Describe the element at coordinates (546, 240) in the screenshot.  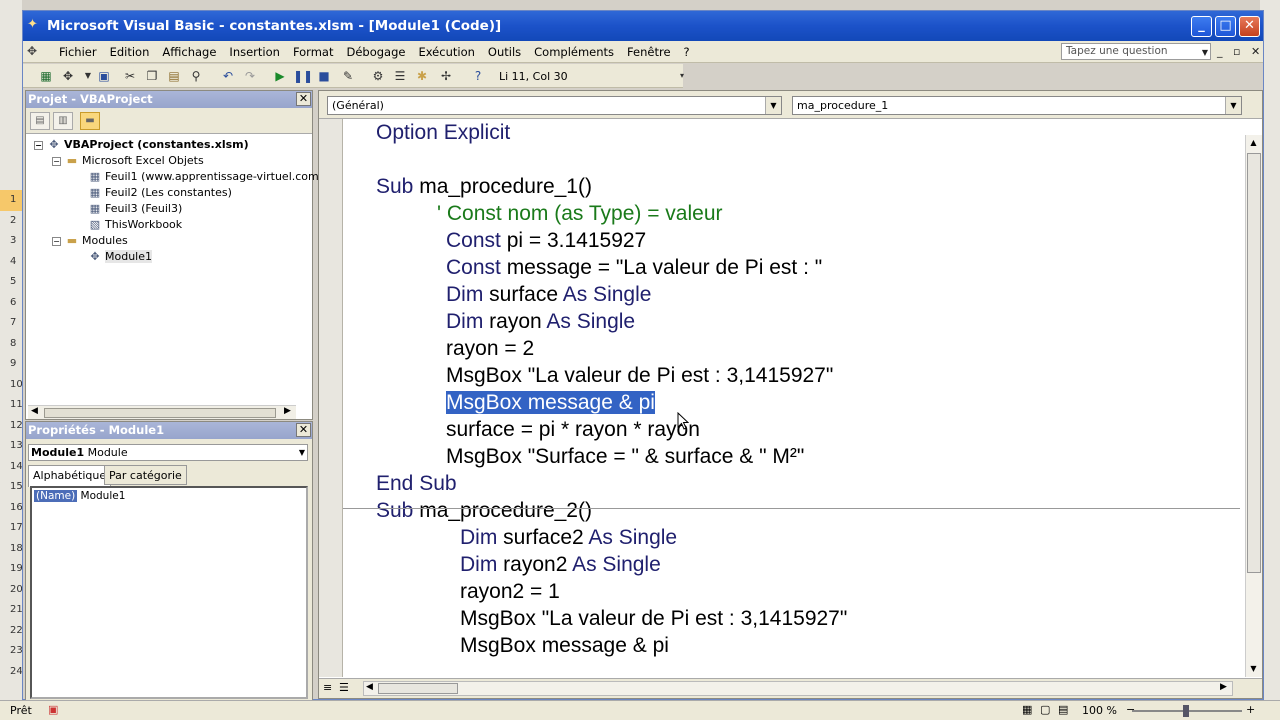
I see `code-line: Const pi = 3.1415927` at that location.